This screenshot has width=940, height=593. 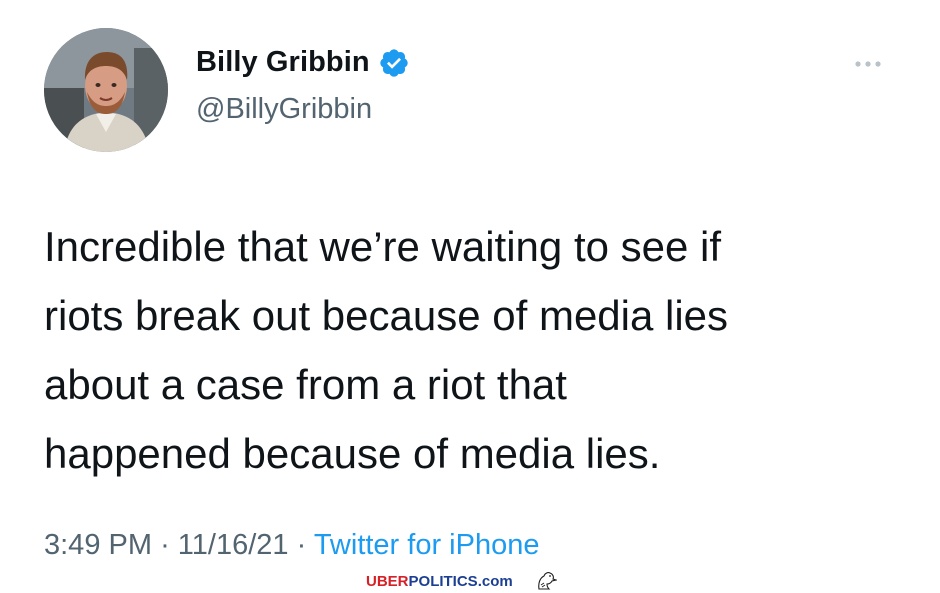 What do you see at coordinates (98, 545) in the screenshot?
I see `tweet-time: 3:49 PM` at bounding box center [98, 545].